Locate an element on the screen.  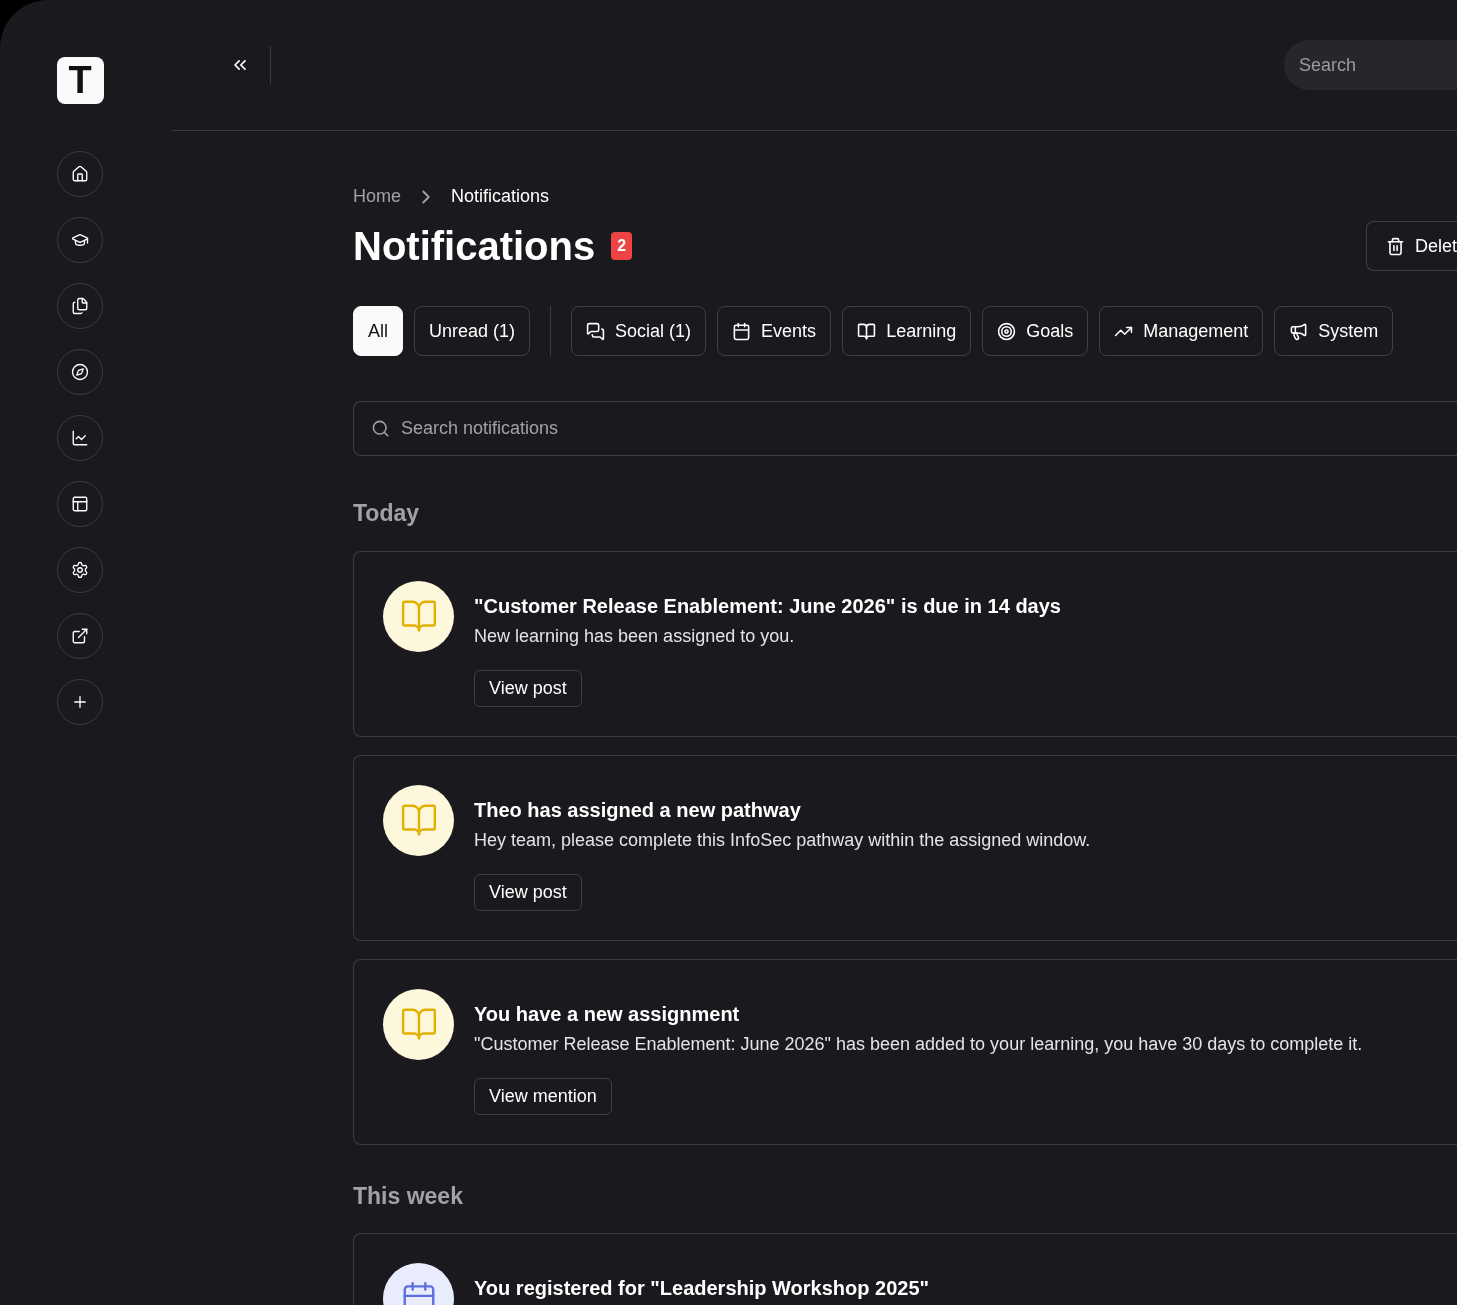
home-icon is located at coordinates (80, 174).